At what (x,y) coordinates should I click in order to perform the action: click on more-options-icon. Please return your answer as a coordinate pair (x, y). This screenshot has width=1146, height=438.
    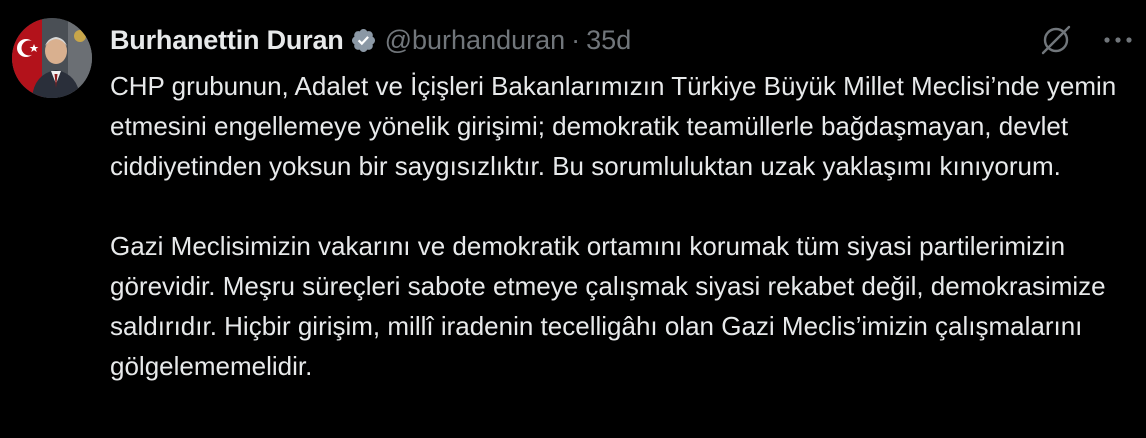
    Looking at the image, I should click on (1118, 40).